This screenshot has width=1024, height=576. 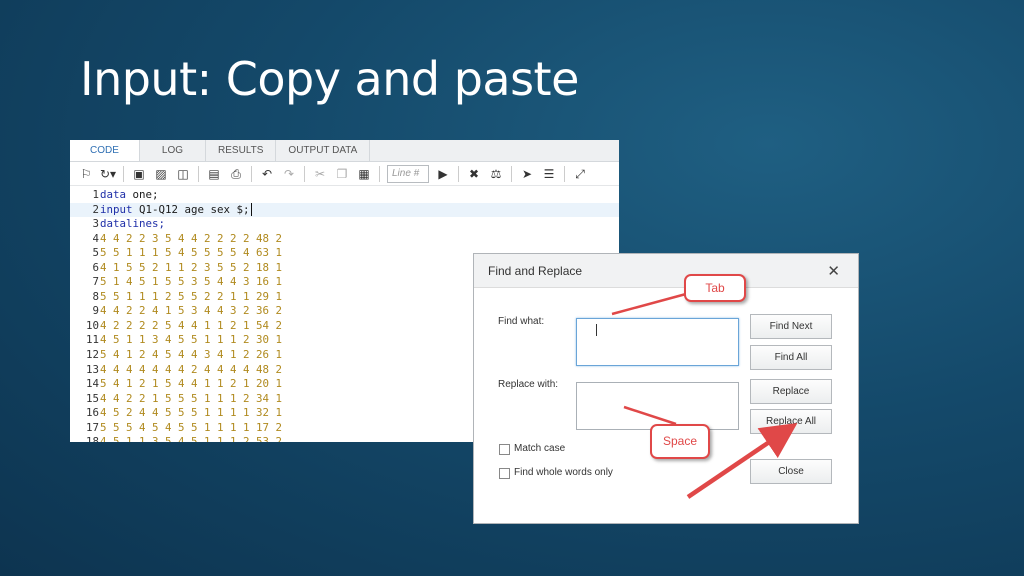 I want to click on line-number: 17, so click(x=92, y=427).